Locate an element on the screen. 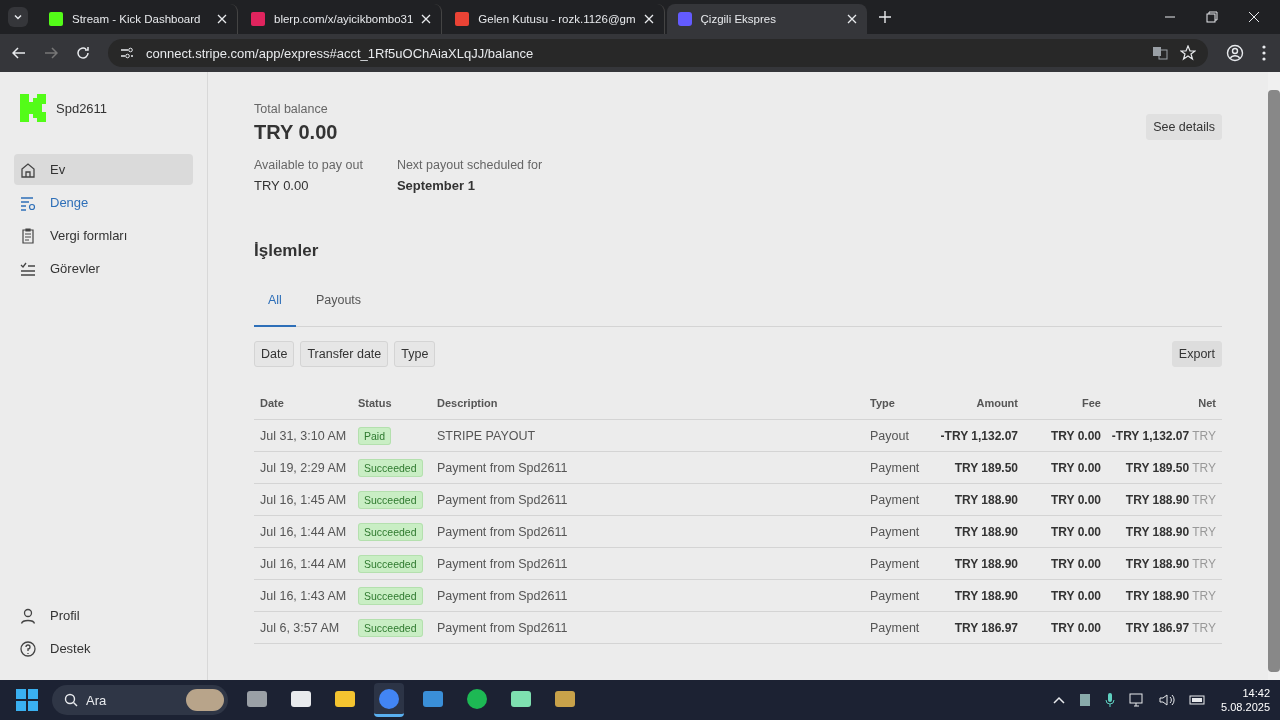  sidebar-item: Denge is located at coordinates (103, 202).